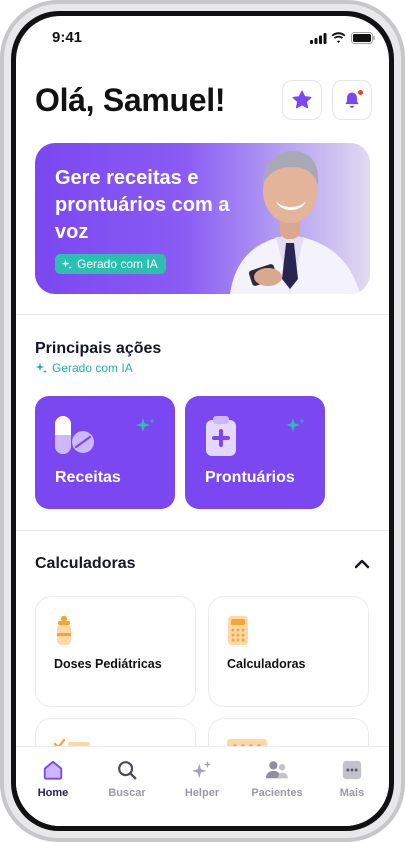 This screenshot has width=405, height=842. I want to click on users-icon, so click(277, 770).